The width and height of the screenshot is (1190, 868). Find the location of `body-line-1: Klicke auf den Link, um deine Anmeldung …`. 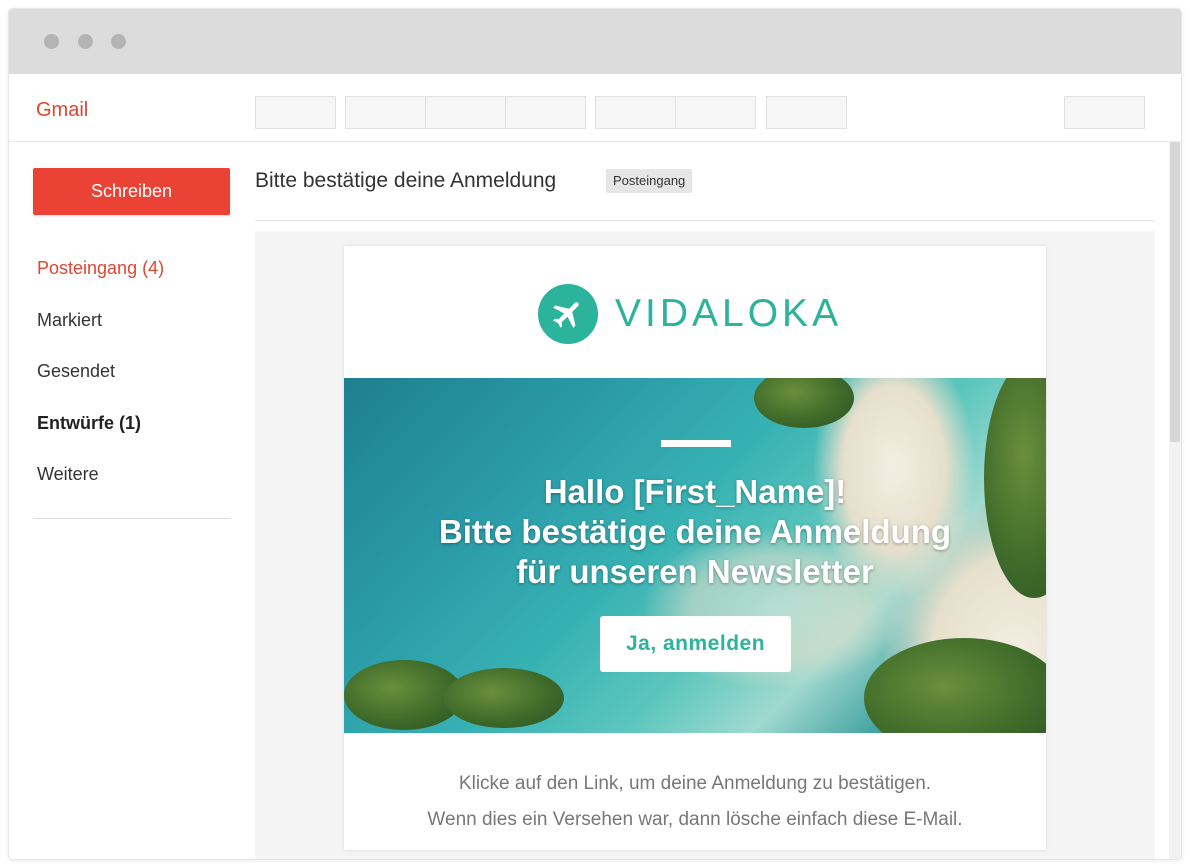

body-line-1: Klicke auf den Link, um deine Anmeldung … is located at coordinates (695, 783).